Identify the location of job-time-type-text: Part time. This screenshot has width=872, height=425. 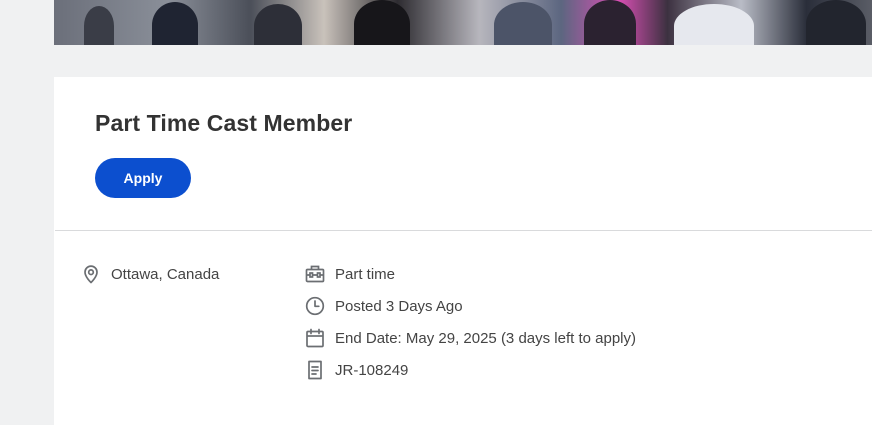
(365, 274).